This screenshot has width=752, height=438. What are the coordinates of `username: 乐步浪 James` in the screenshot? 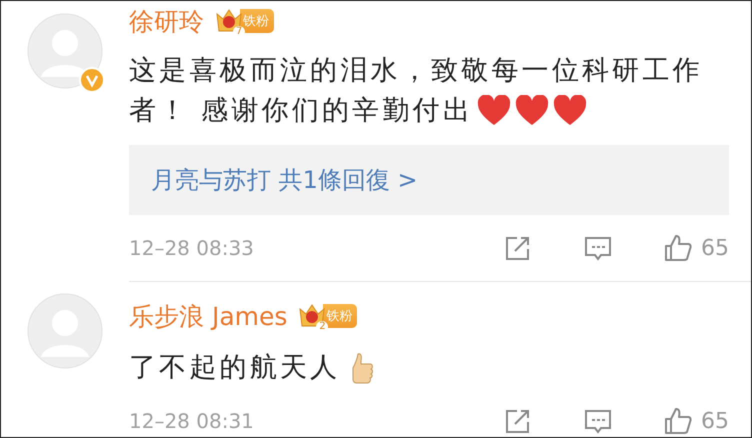 It's located at (208, 316).